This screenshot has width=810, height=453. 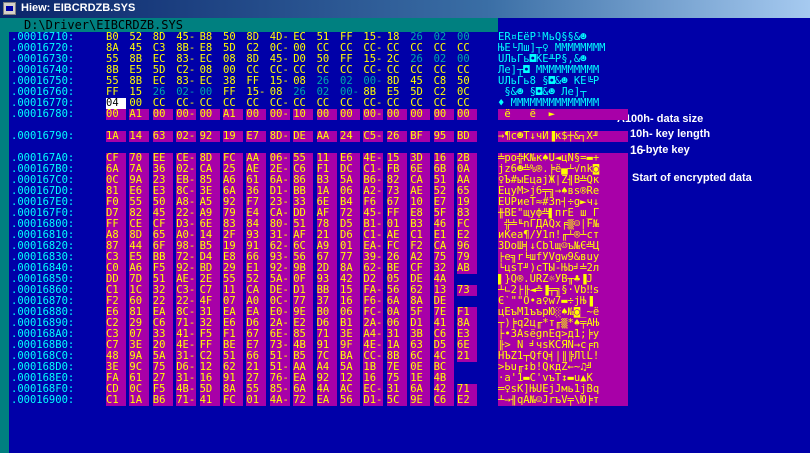 What do you see at coordinates (563, 213) in the screenshot?
I see `ascii-column: ╫ВE"щyф╩▌пrE ш_Г` at bounding box center [563, 213].